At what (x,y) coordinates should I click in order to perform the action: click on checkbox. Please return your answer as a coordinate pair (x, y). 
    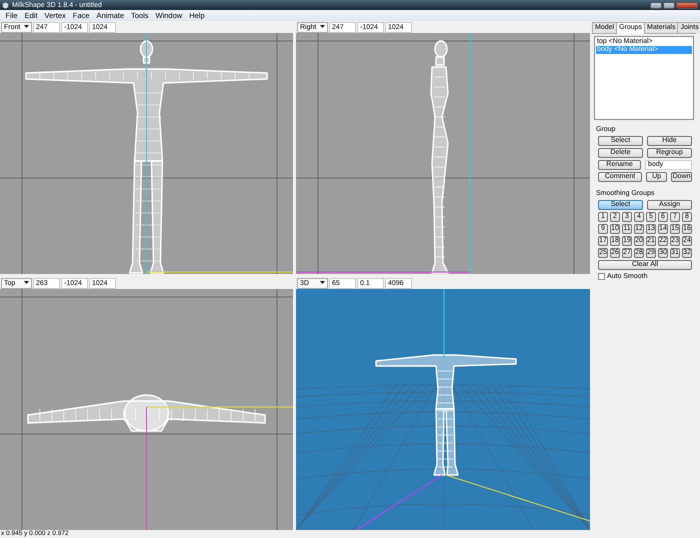
    Looking at the image, I should click on (601, 276).